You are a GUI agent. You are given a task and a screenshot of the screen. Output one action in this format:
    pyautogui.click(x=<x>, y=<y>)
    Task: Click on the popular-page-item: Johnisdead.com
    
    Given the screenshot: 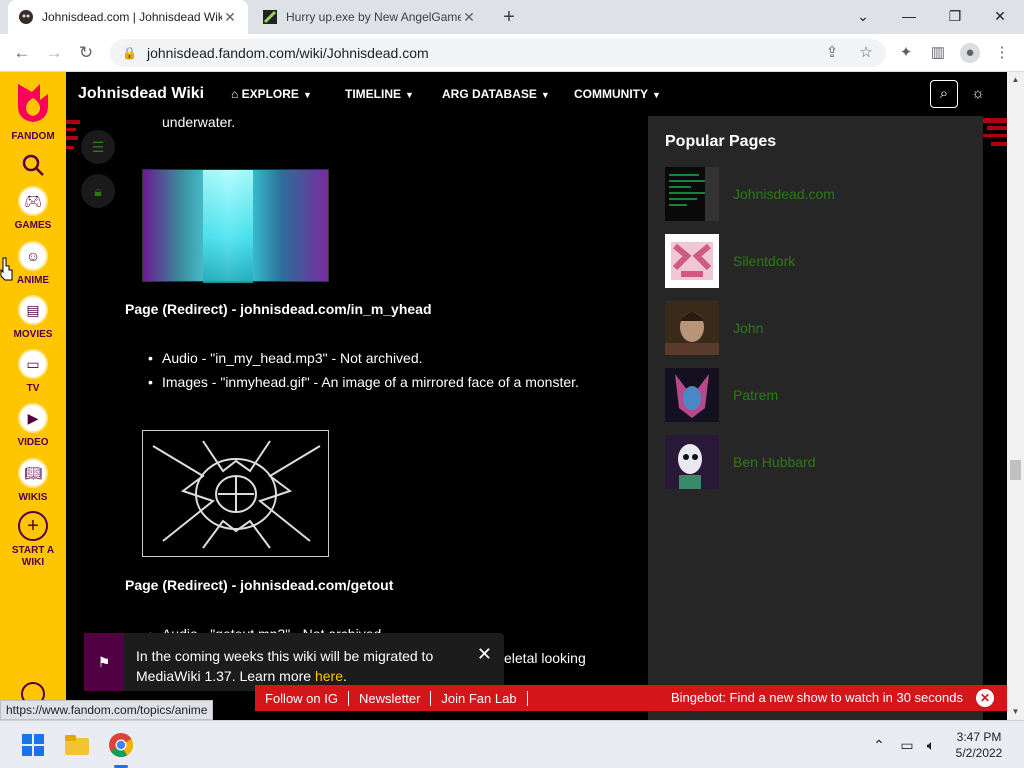 What is the action you would take?
    pyautogui.click(x=750, y=194)
    